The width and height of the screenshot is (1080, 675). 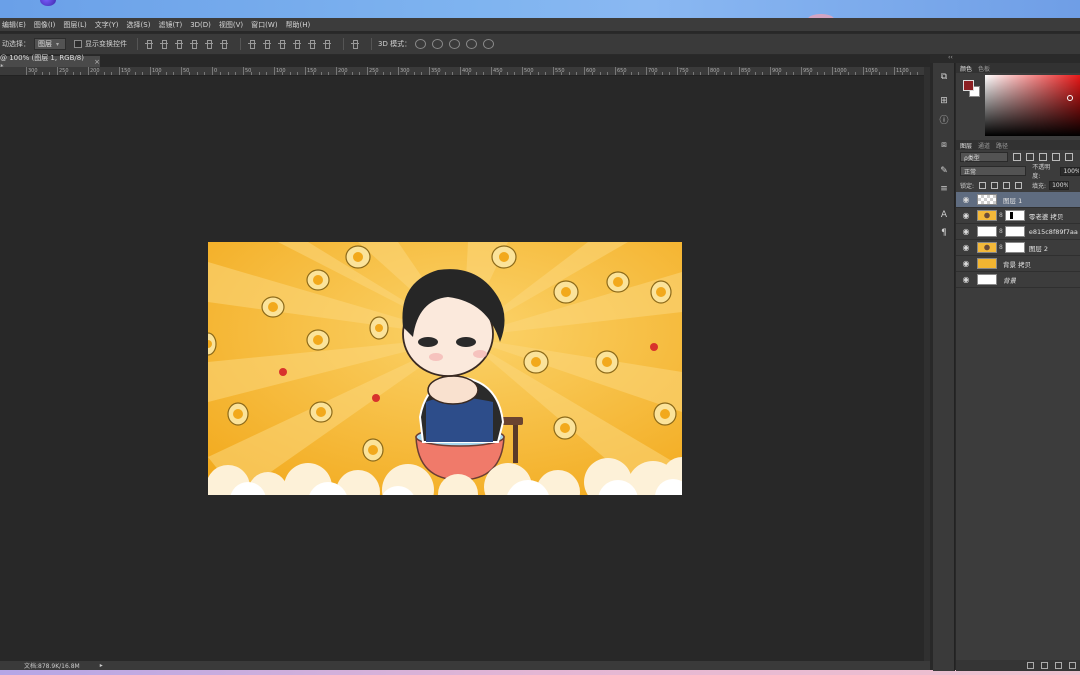 I want to click on new-adjustment-icon, so click(x=1072, y=665).